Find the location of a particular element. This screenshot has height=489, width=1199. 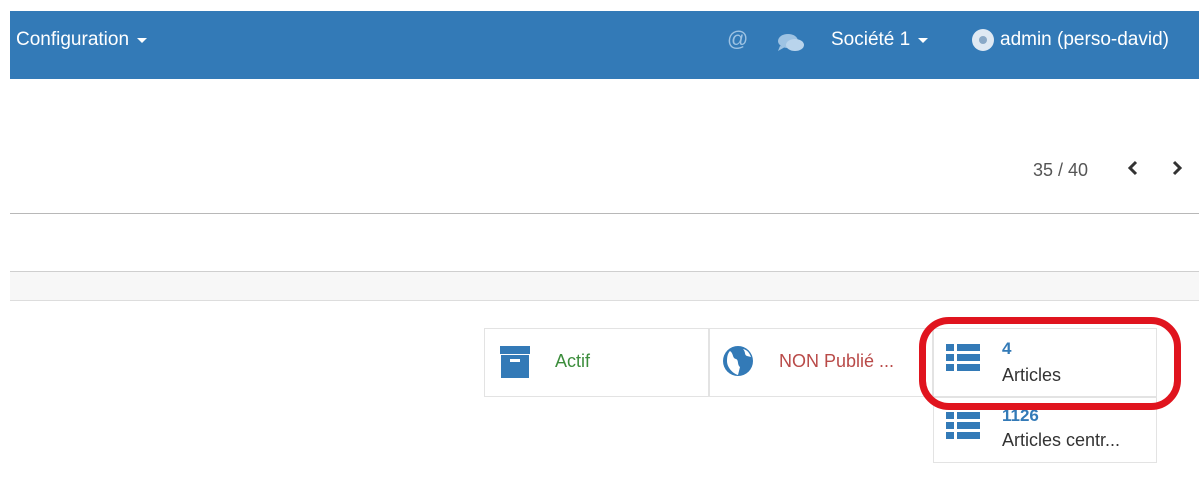

next-record-button is located at coordinates (1177, 170).